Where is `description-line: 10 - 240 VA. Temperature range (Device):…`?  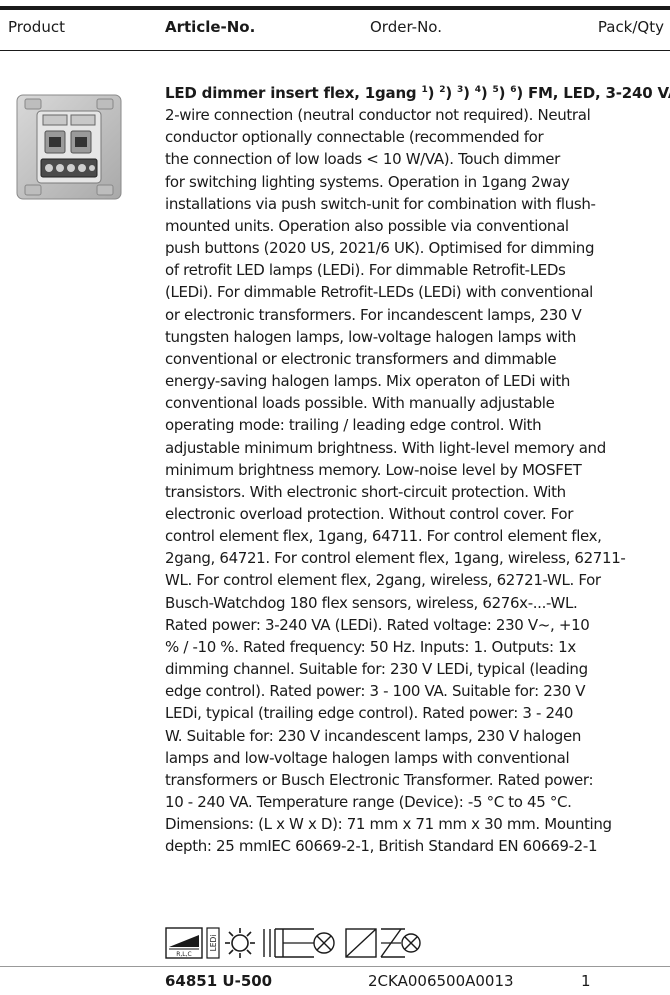 description-line: 10 - 240 VA. Temperature range (Device):… is located at coordinates (368, 802).